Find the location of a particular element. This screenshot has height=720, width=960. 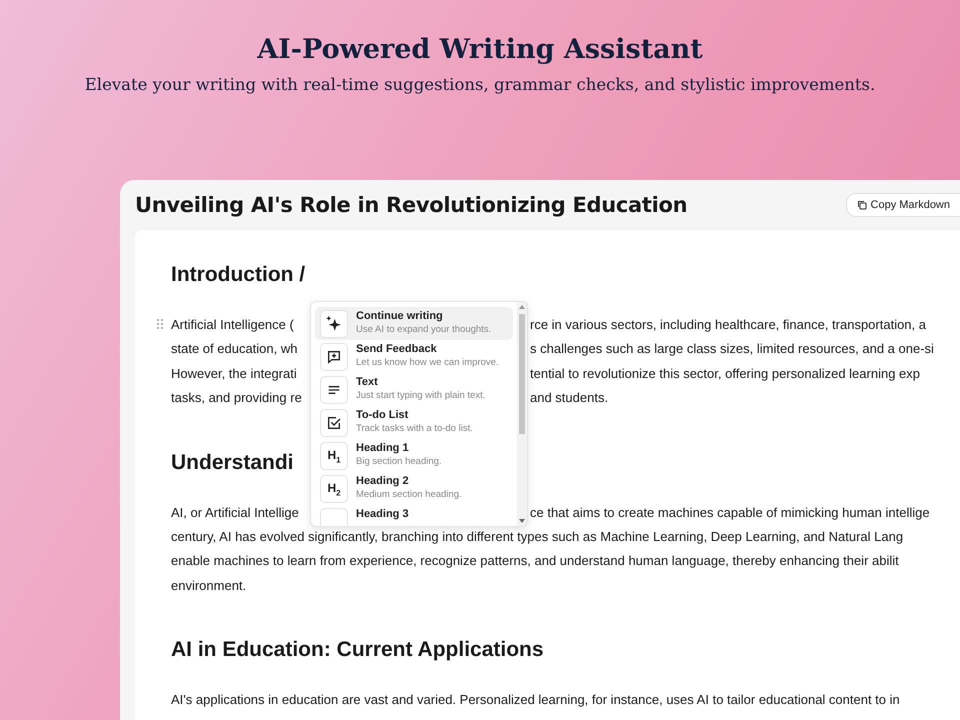

page-subtitle: Elevate your writing with real-time suggestions, grammar checks, and stylistic improvements. is located at coordinates (480, 84).